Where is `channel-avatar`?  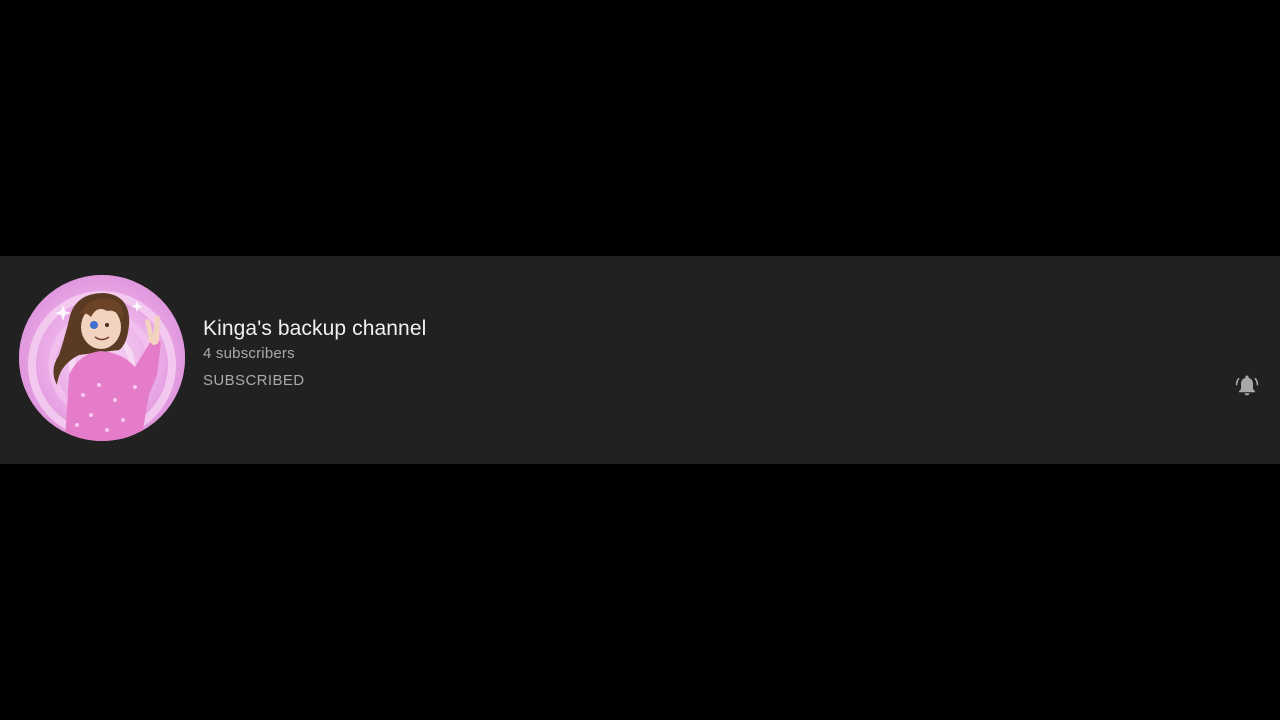
channel-avatar is located at coordinates (102, 358).